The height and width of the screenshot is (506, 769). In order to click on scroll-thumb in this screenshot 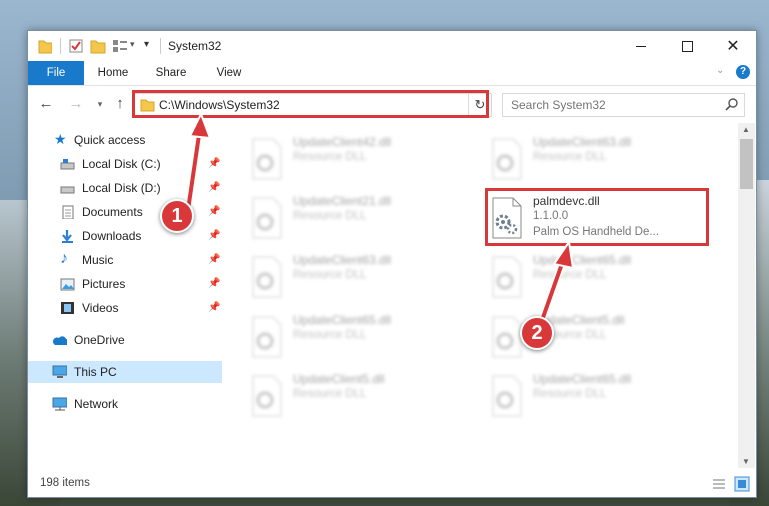, I will do `click(746, 164)`.